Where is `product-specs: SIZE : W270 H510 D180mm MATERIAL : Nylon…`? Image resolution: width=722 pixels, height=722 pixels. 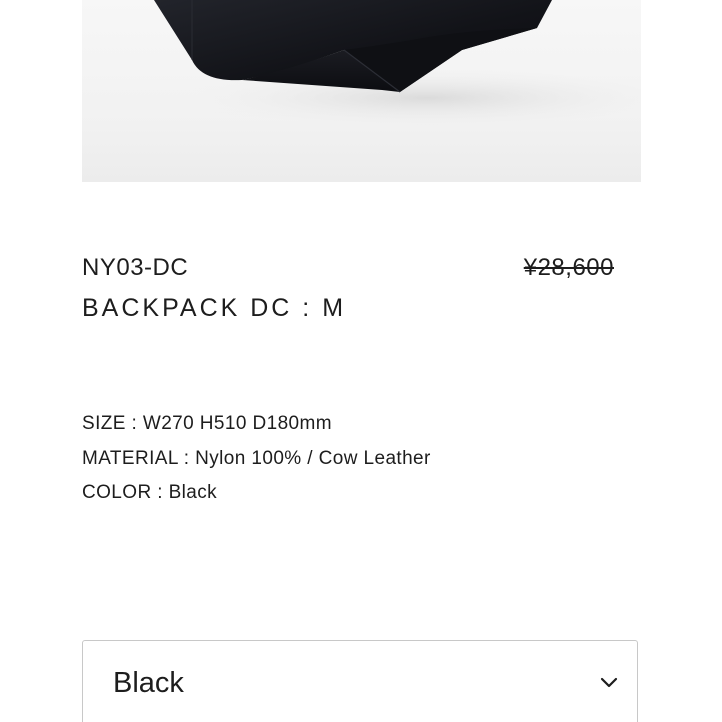 product-specs: SIZE : W270 H510 D180mm MATERIAL : Nylon… is located at coordinates (362, 459).